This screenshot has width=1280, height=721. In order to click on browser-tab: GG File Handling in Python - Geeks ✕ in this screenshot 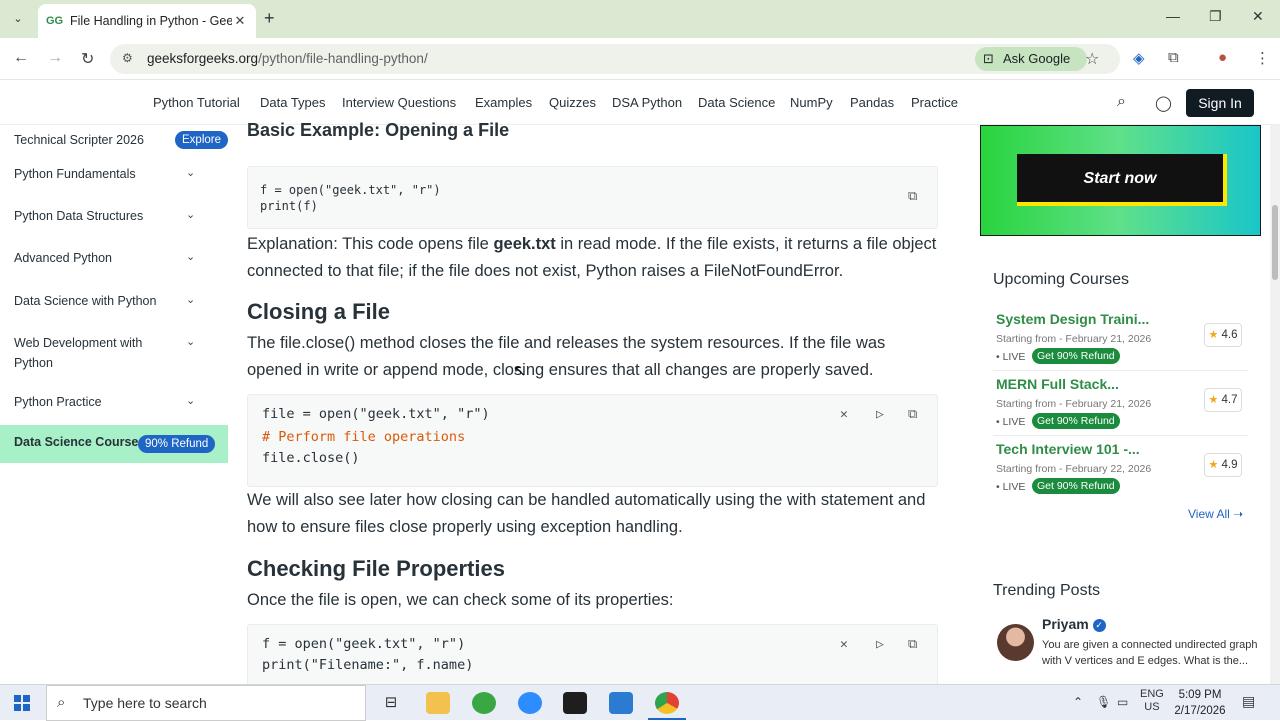, I will do `click(147, 21)`.